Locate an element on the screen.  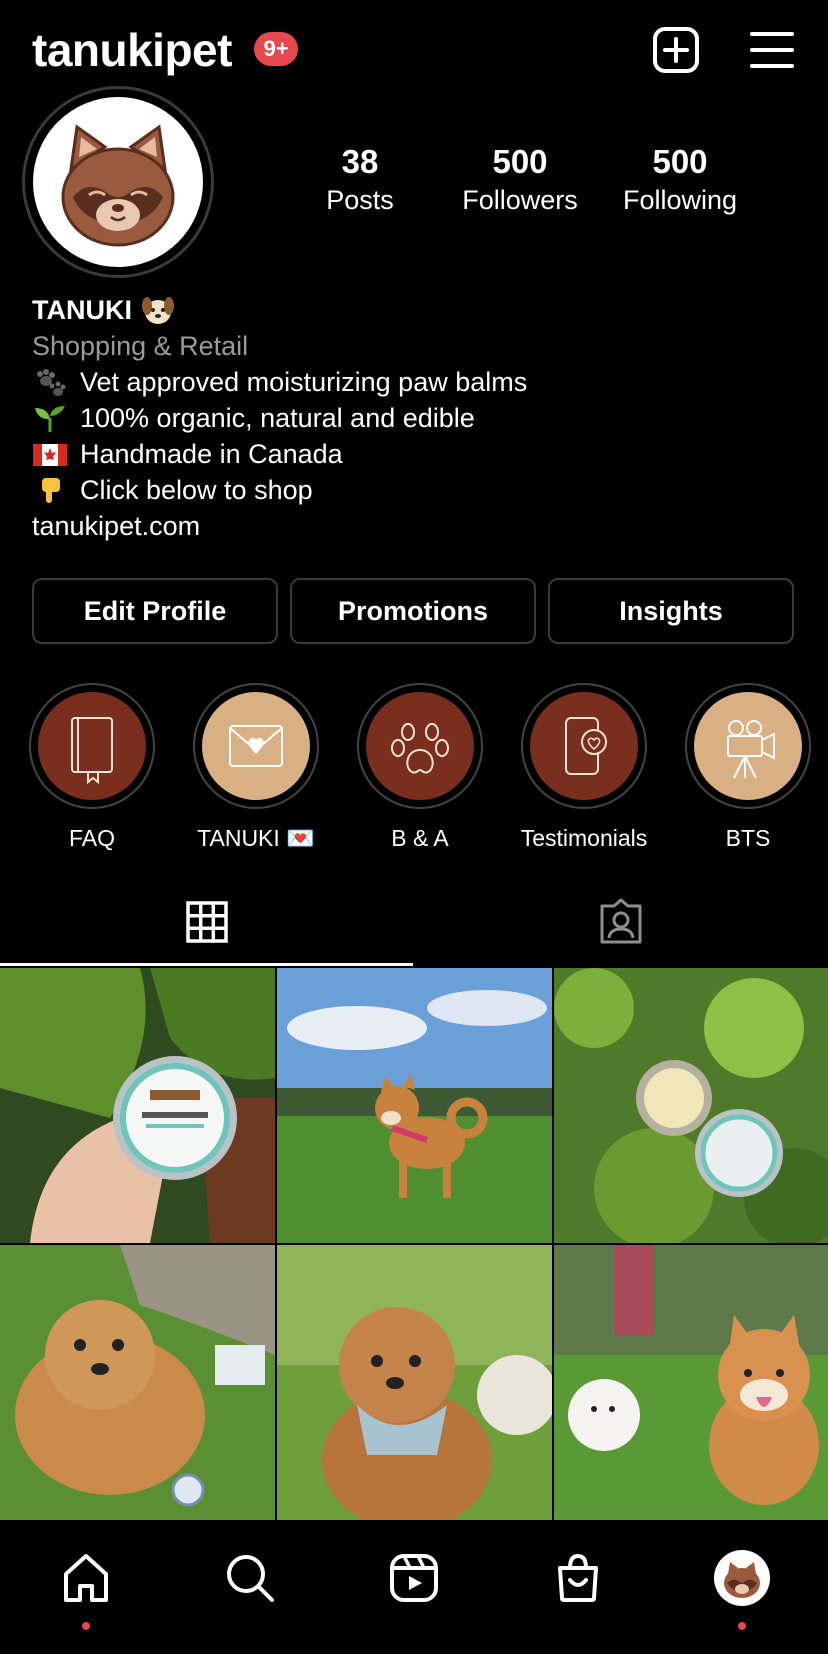
followers-label: Followers is located at coordinates (520, 200).